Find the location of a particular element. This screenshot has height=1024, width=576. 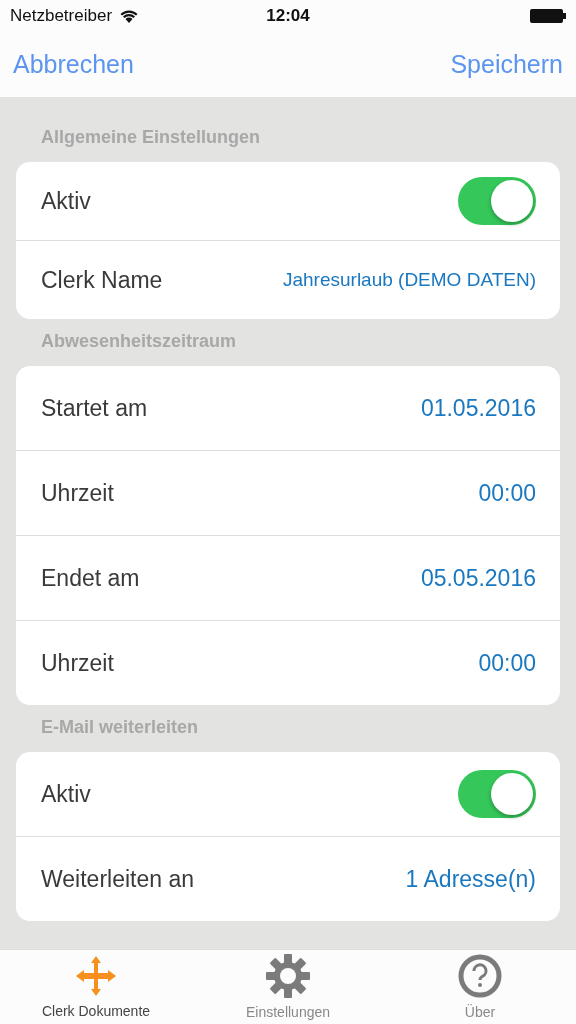

cancel-button: Abbrechen is located at coordinates (73, 64).